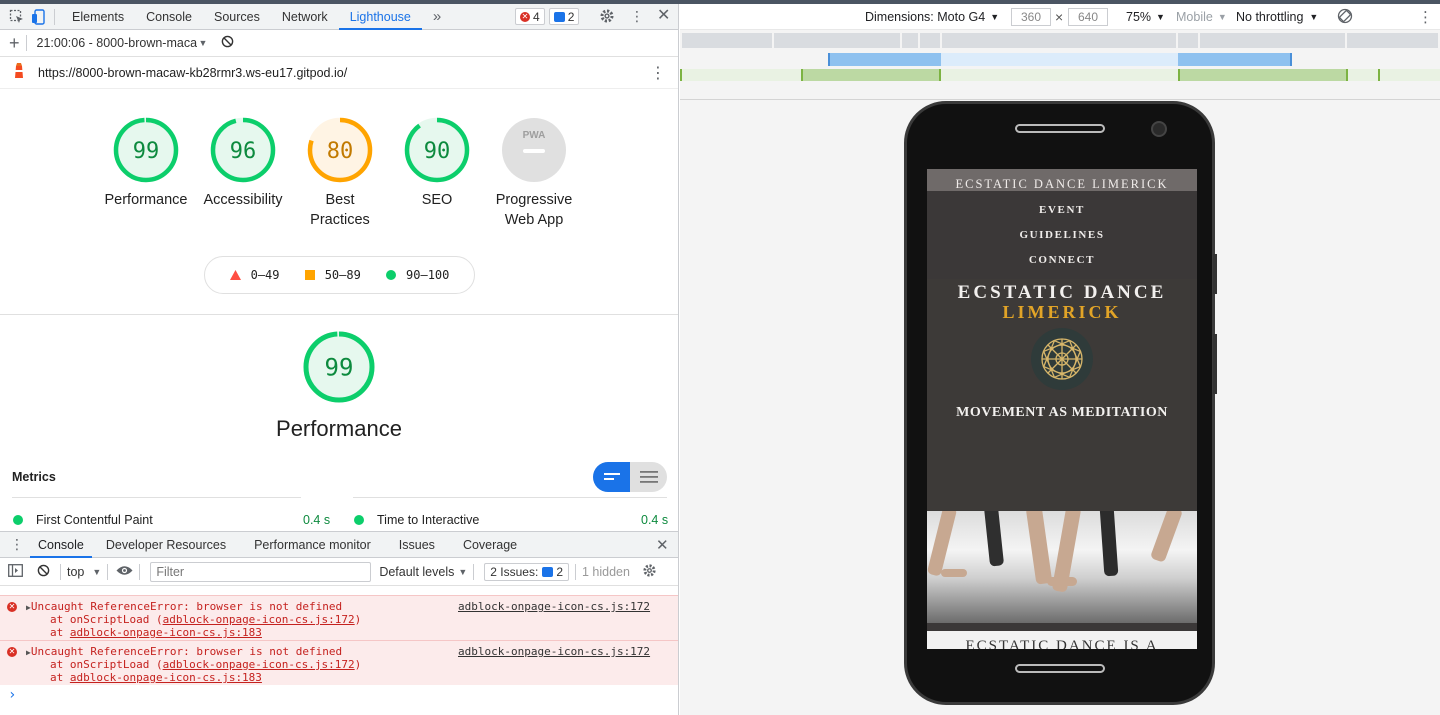 This screenshot has height=715, width=1440. What do you see at coordinates (61, 545) in the screenshot?
I see `drawer-tab-console: Console` at bounding box center [61, 545].